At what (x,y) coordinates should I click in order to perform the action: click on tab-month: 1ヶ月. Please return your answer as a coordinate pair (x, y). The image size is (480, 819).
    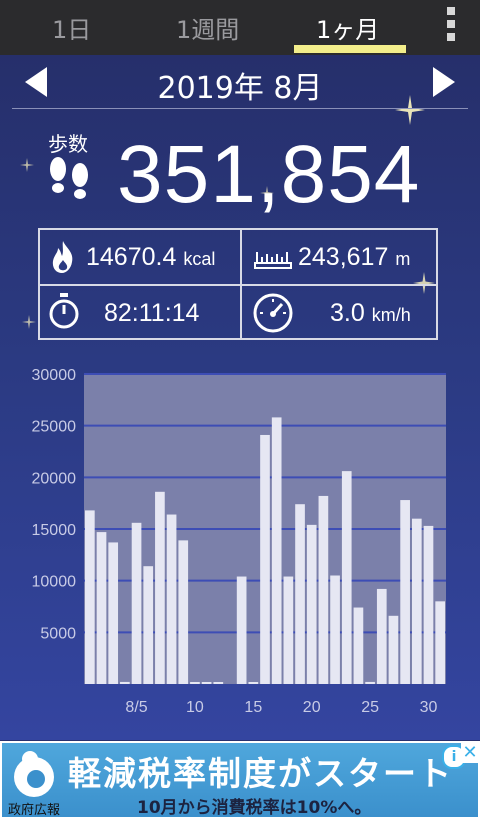
    Looking at the image, I should click on (347, 27).